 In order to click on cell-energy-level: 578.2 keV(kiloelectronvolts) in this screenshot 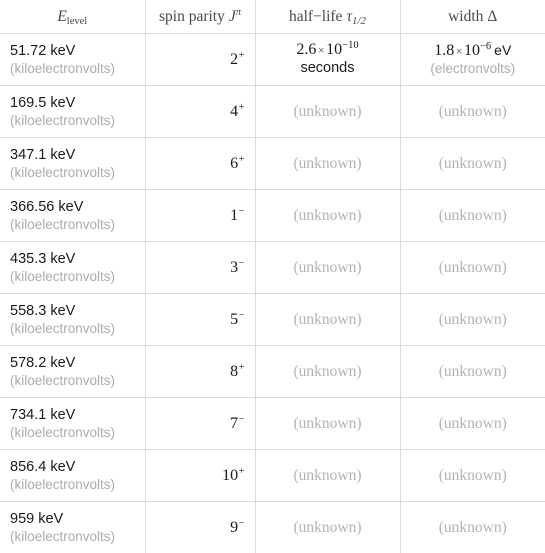, I will do `click(72, 372)`.